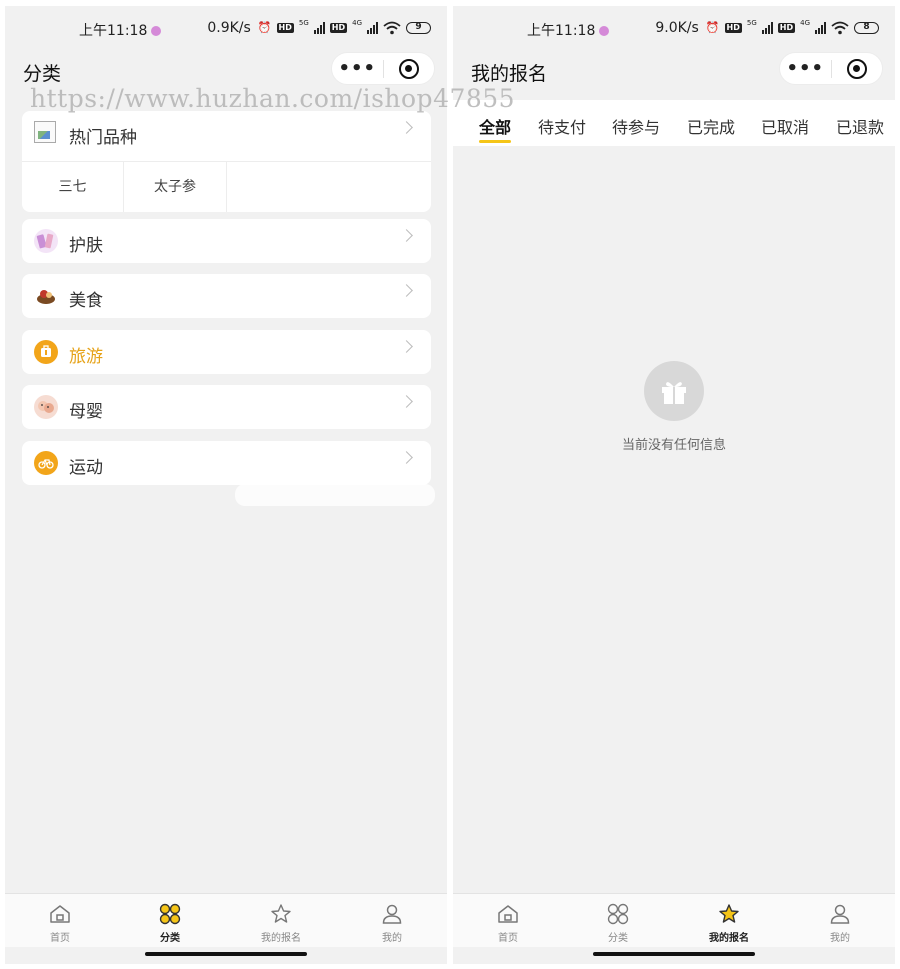 The height and width of the screenshot is (969, 900). Describe the element at coordinates (175, 187) in the screenshot. I see `sub-category-item: 太子参` at that location.